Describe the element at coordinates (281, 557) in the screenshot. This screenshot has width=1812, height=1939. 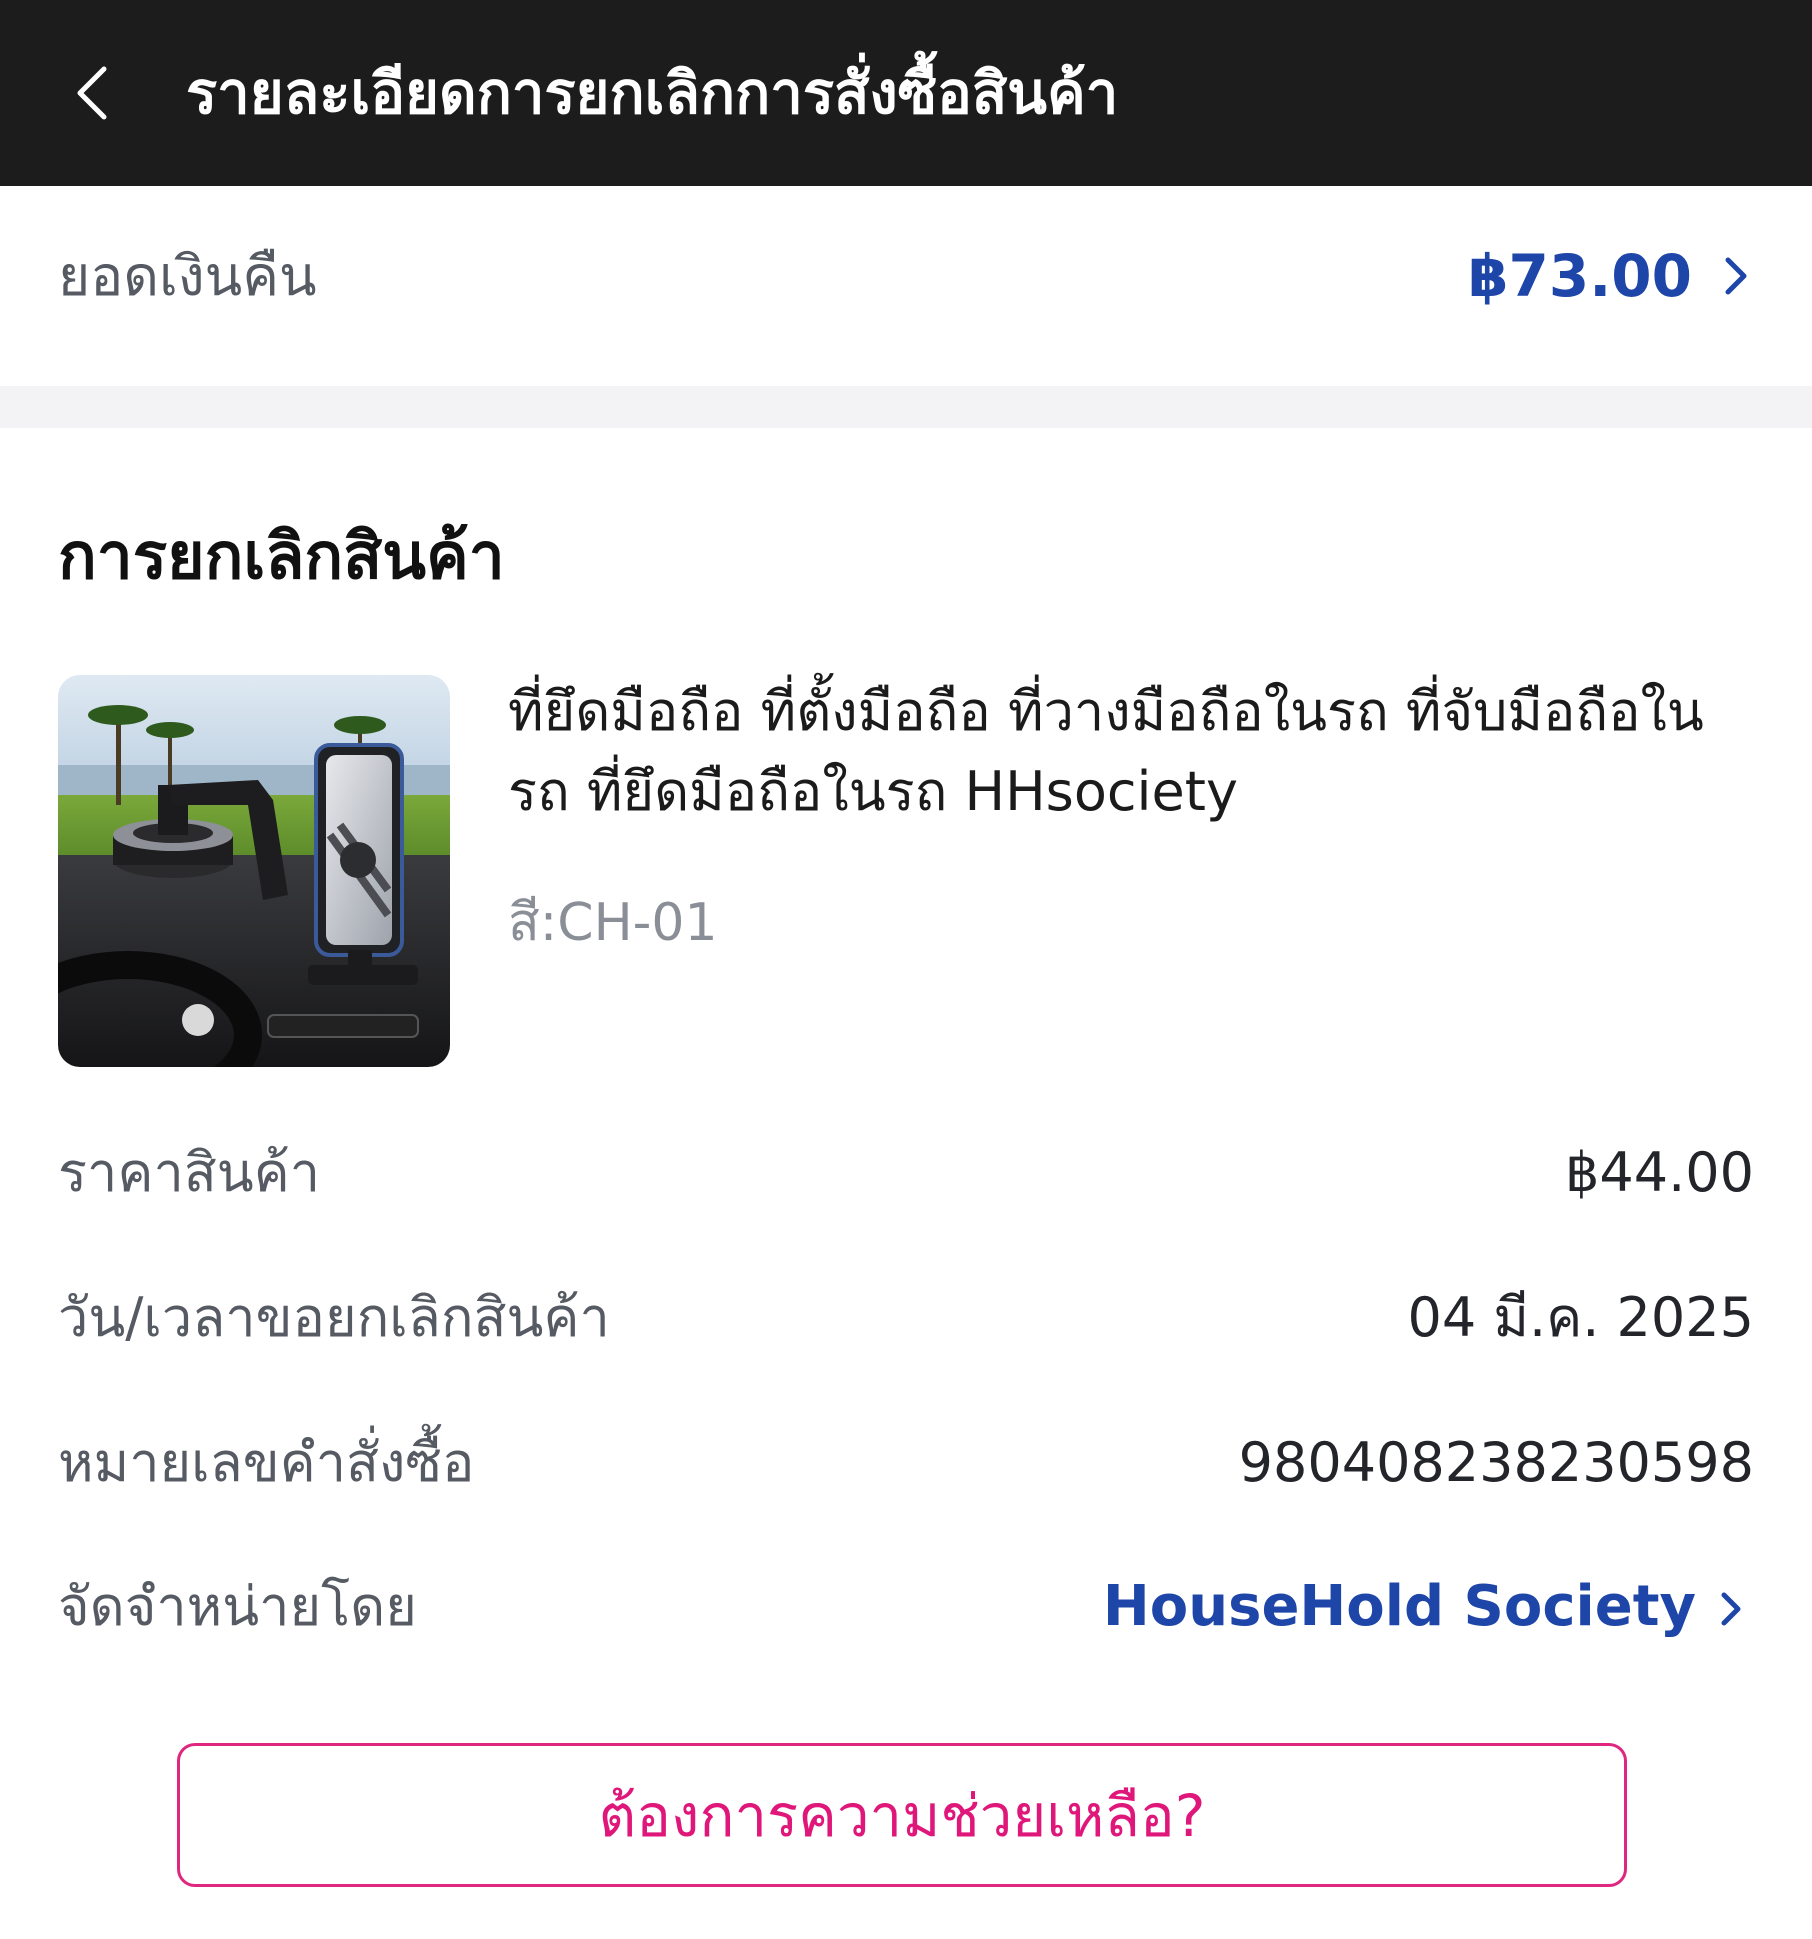
I see `section-title: การยกเลิกสินค้า` at that location.